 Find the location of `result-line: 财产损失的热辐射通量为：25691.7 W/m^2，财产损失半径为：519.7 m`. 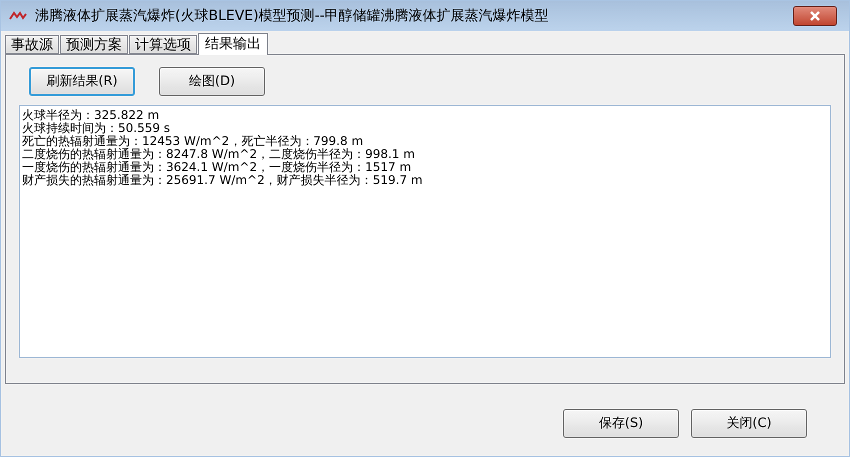

result-line: 财产损失的热辐射通量为：25691.7 W/m^2，财产损失半径为：519.7 m is located at coordinates (223, 180).